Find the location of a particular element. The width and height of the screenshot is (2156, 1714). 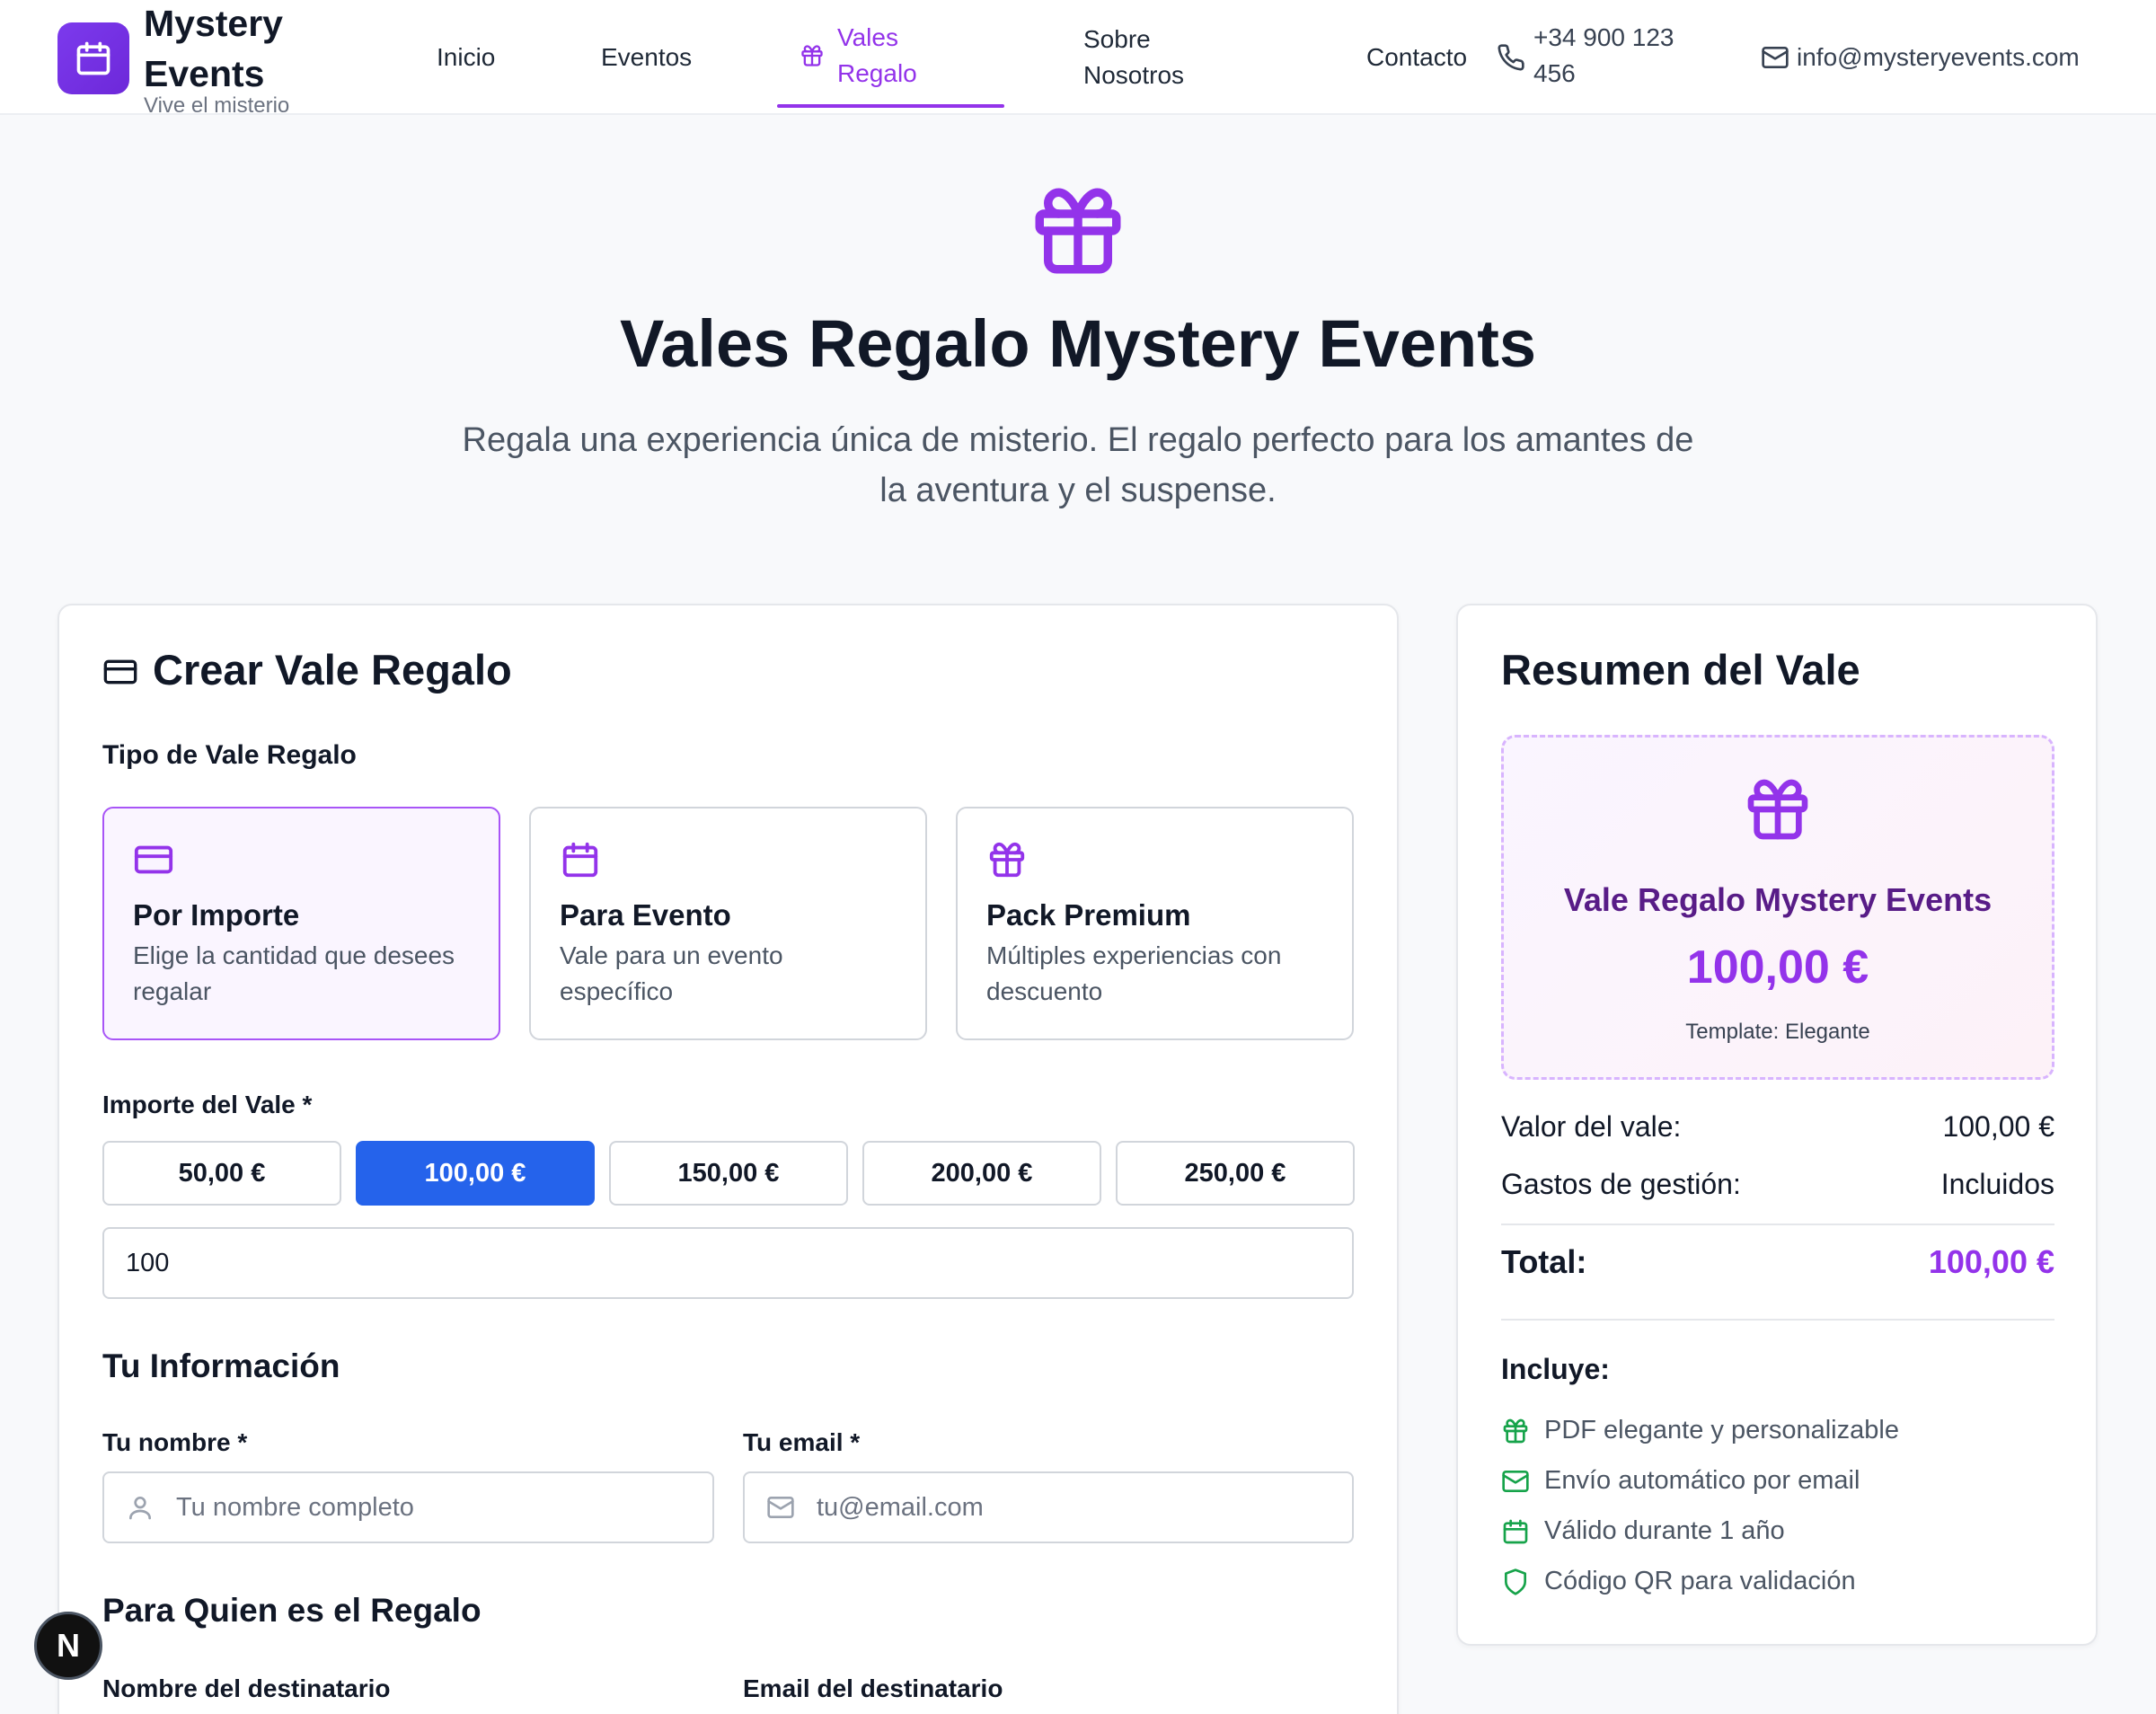

brand-name: Mystery Events is located at coordinates (233, 49).